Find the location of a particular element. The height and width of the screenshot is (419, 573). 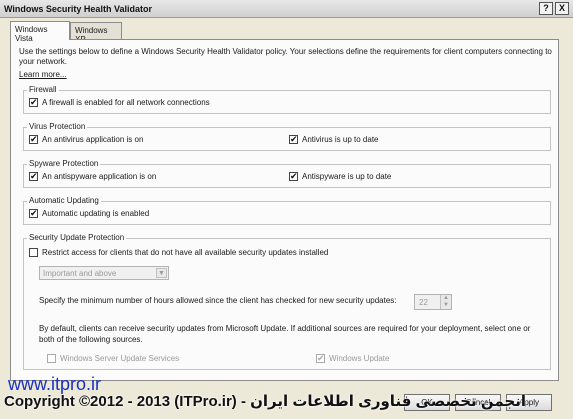

severity-select: Important and above ▼ is located at coordinates (104, 273).